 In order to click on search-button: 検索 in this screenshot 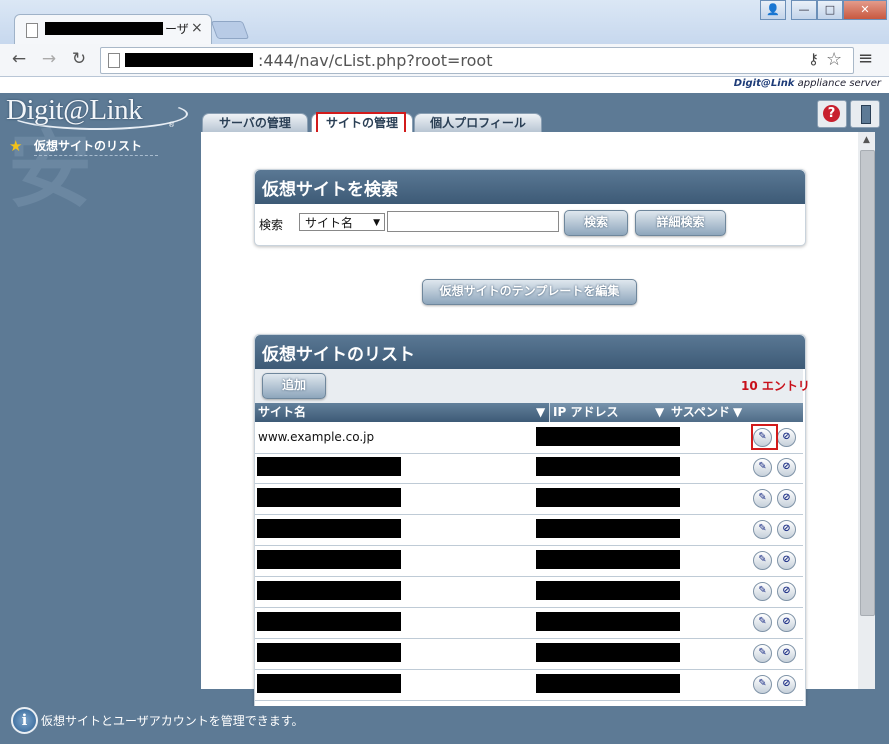, I will do `click(596, 223)`.